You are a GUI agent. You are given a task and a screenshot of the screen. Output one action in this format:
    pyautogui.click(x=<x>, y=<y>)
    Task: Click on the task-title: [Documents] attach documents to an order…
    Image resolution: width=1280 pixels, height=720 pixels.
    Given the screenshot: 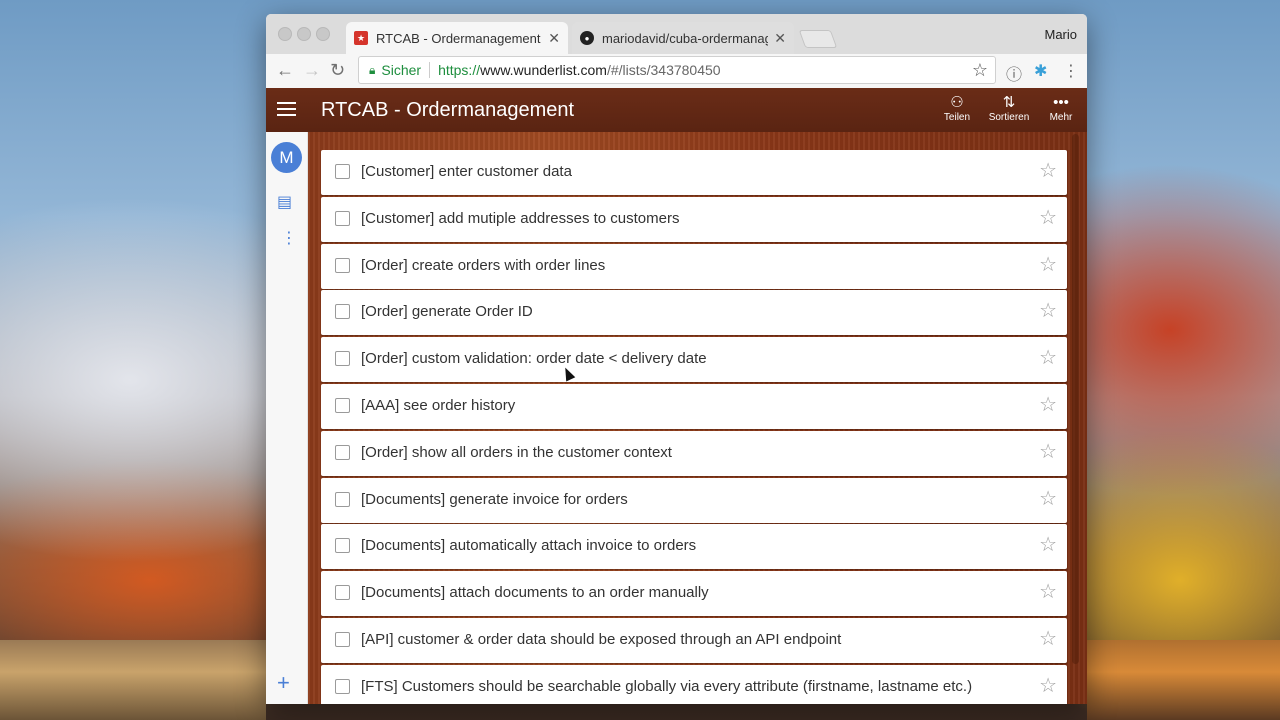 What is the action you would take?
    pyautogui.click(x=535, y=592)
    